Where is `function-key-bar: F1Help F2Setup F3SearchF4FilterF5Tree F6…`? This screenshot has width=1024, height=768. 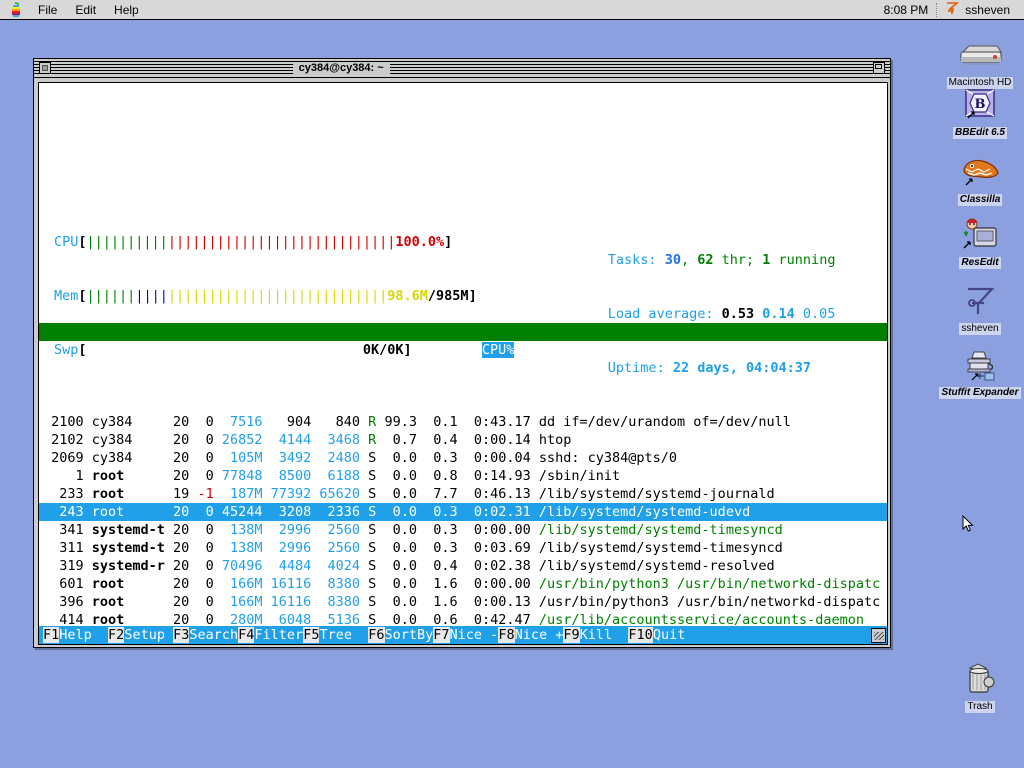
function-key-bar: F1Help F2Setup F3SearchF4FilterF5Tree F6… is located at coordinates (463, 635).